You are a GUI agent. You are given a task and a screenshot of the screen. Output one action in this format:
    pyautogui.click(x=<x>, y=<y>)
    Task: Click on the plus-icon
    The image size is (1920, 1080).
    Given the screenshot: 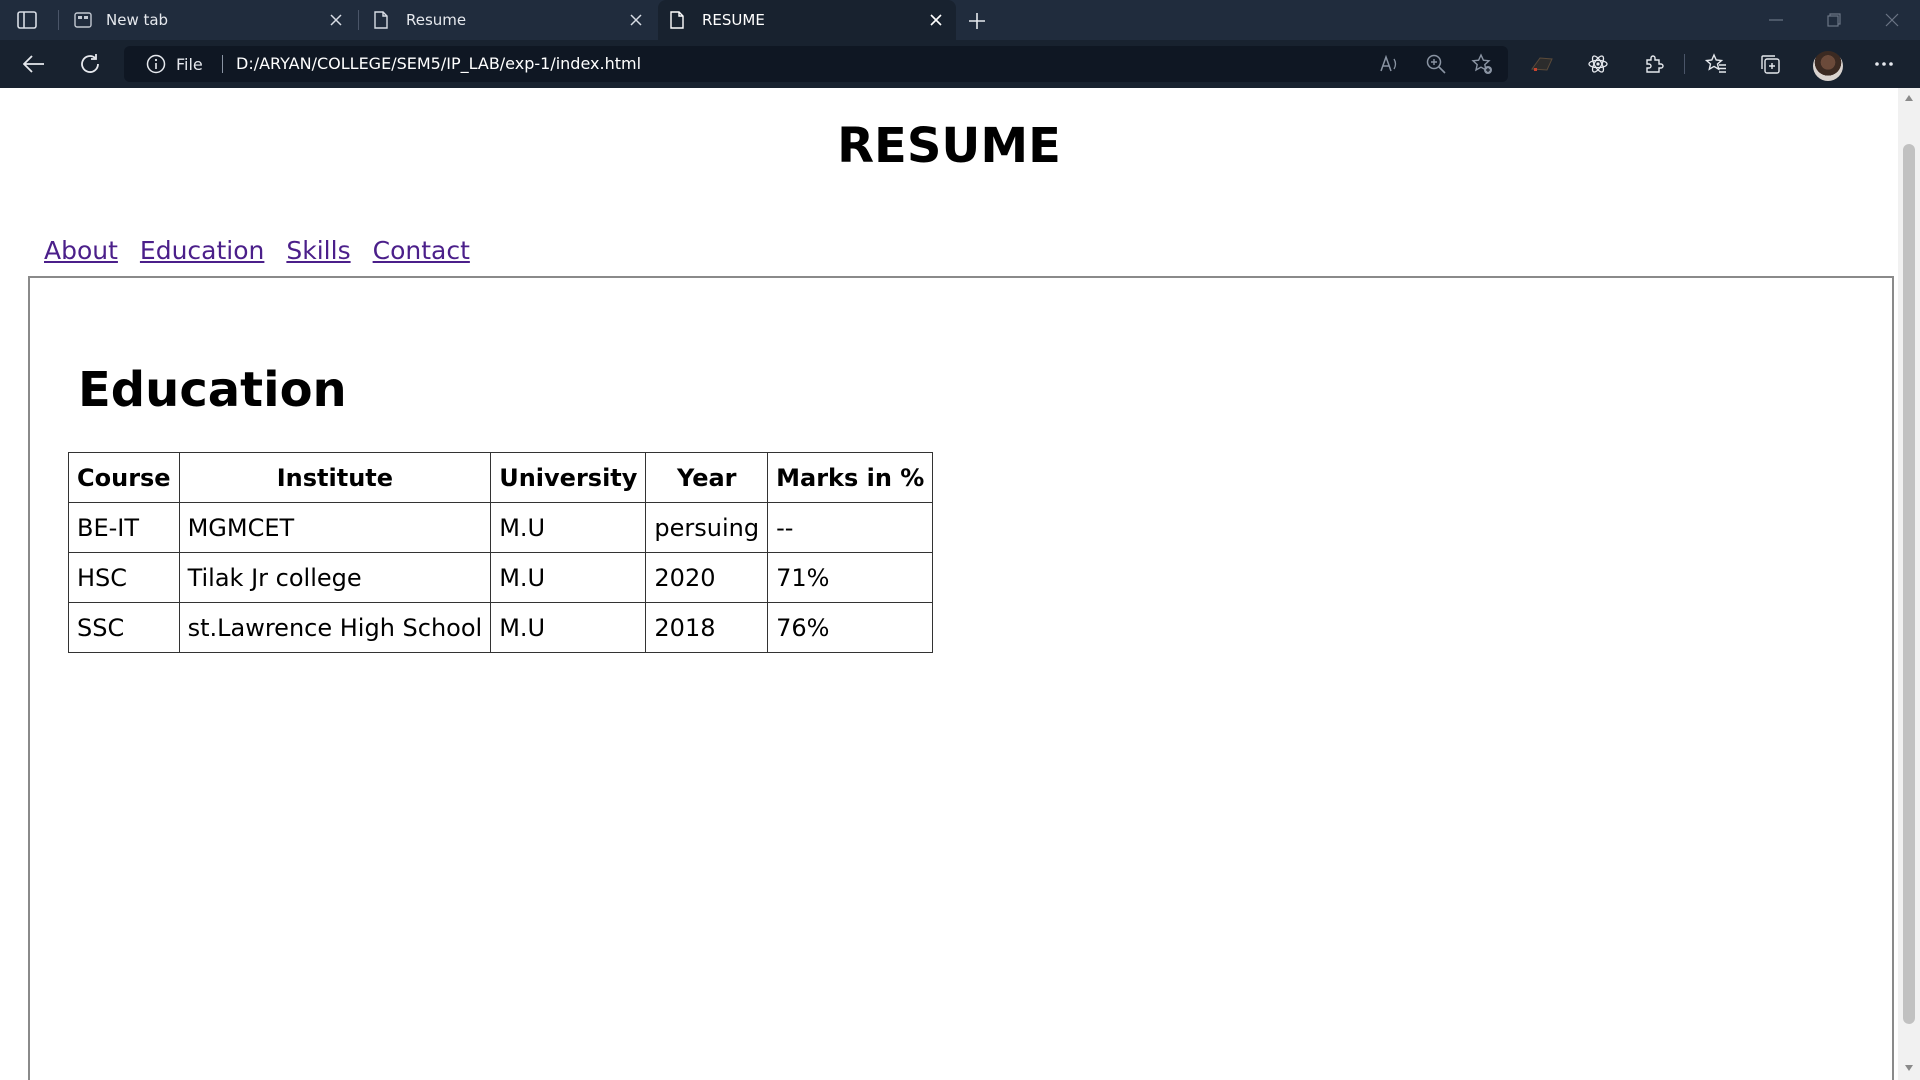 What is the action you would take?
    pyautogui.click(x=977, y=21)
    